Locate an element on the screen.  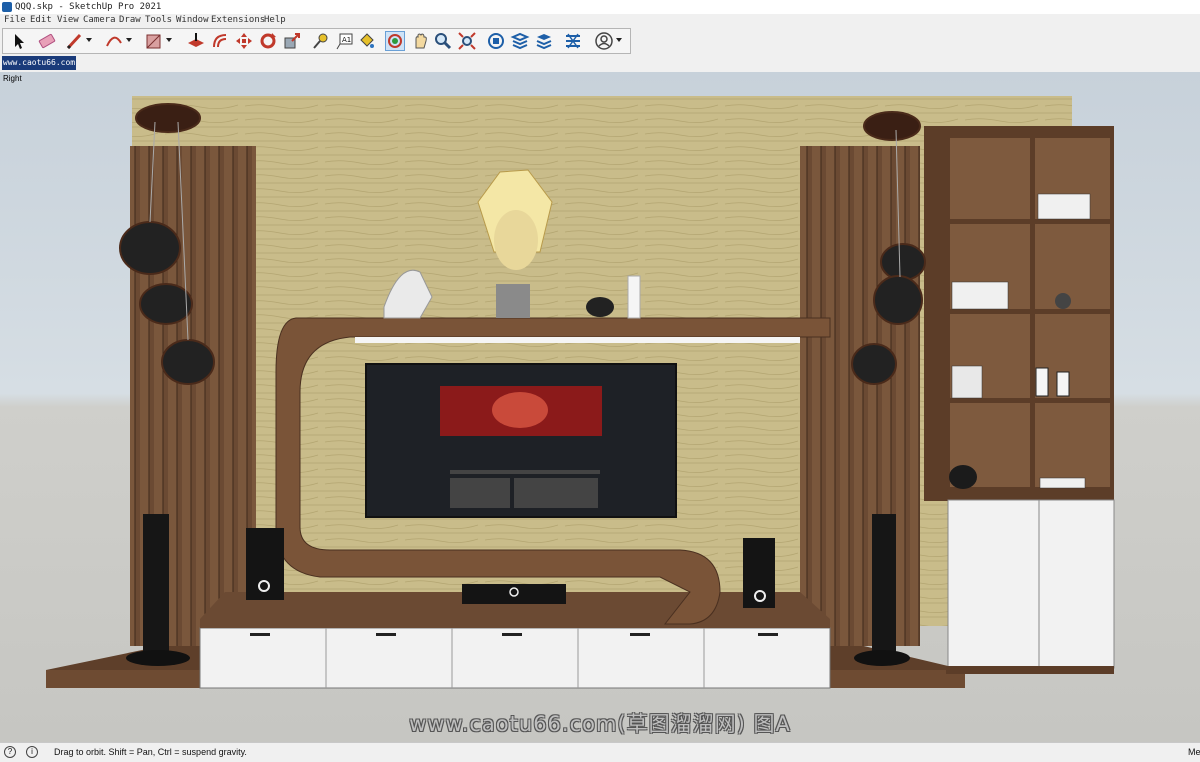
menu-help: Help is located at coordinates (275, 20).